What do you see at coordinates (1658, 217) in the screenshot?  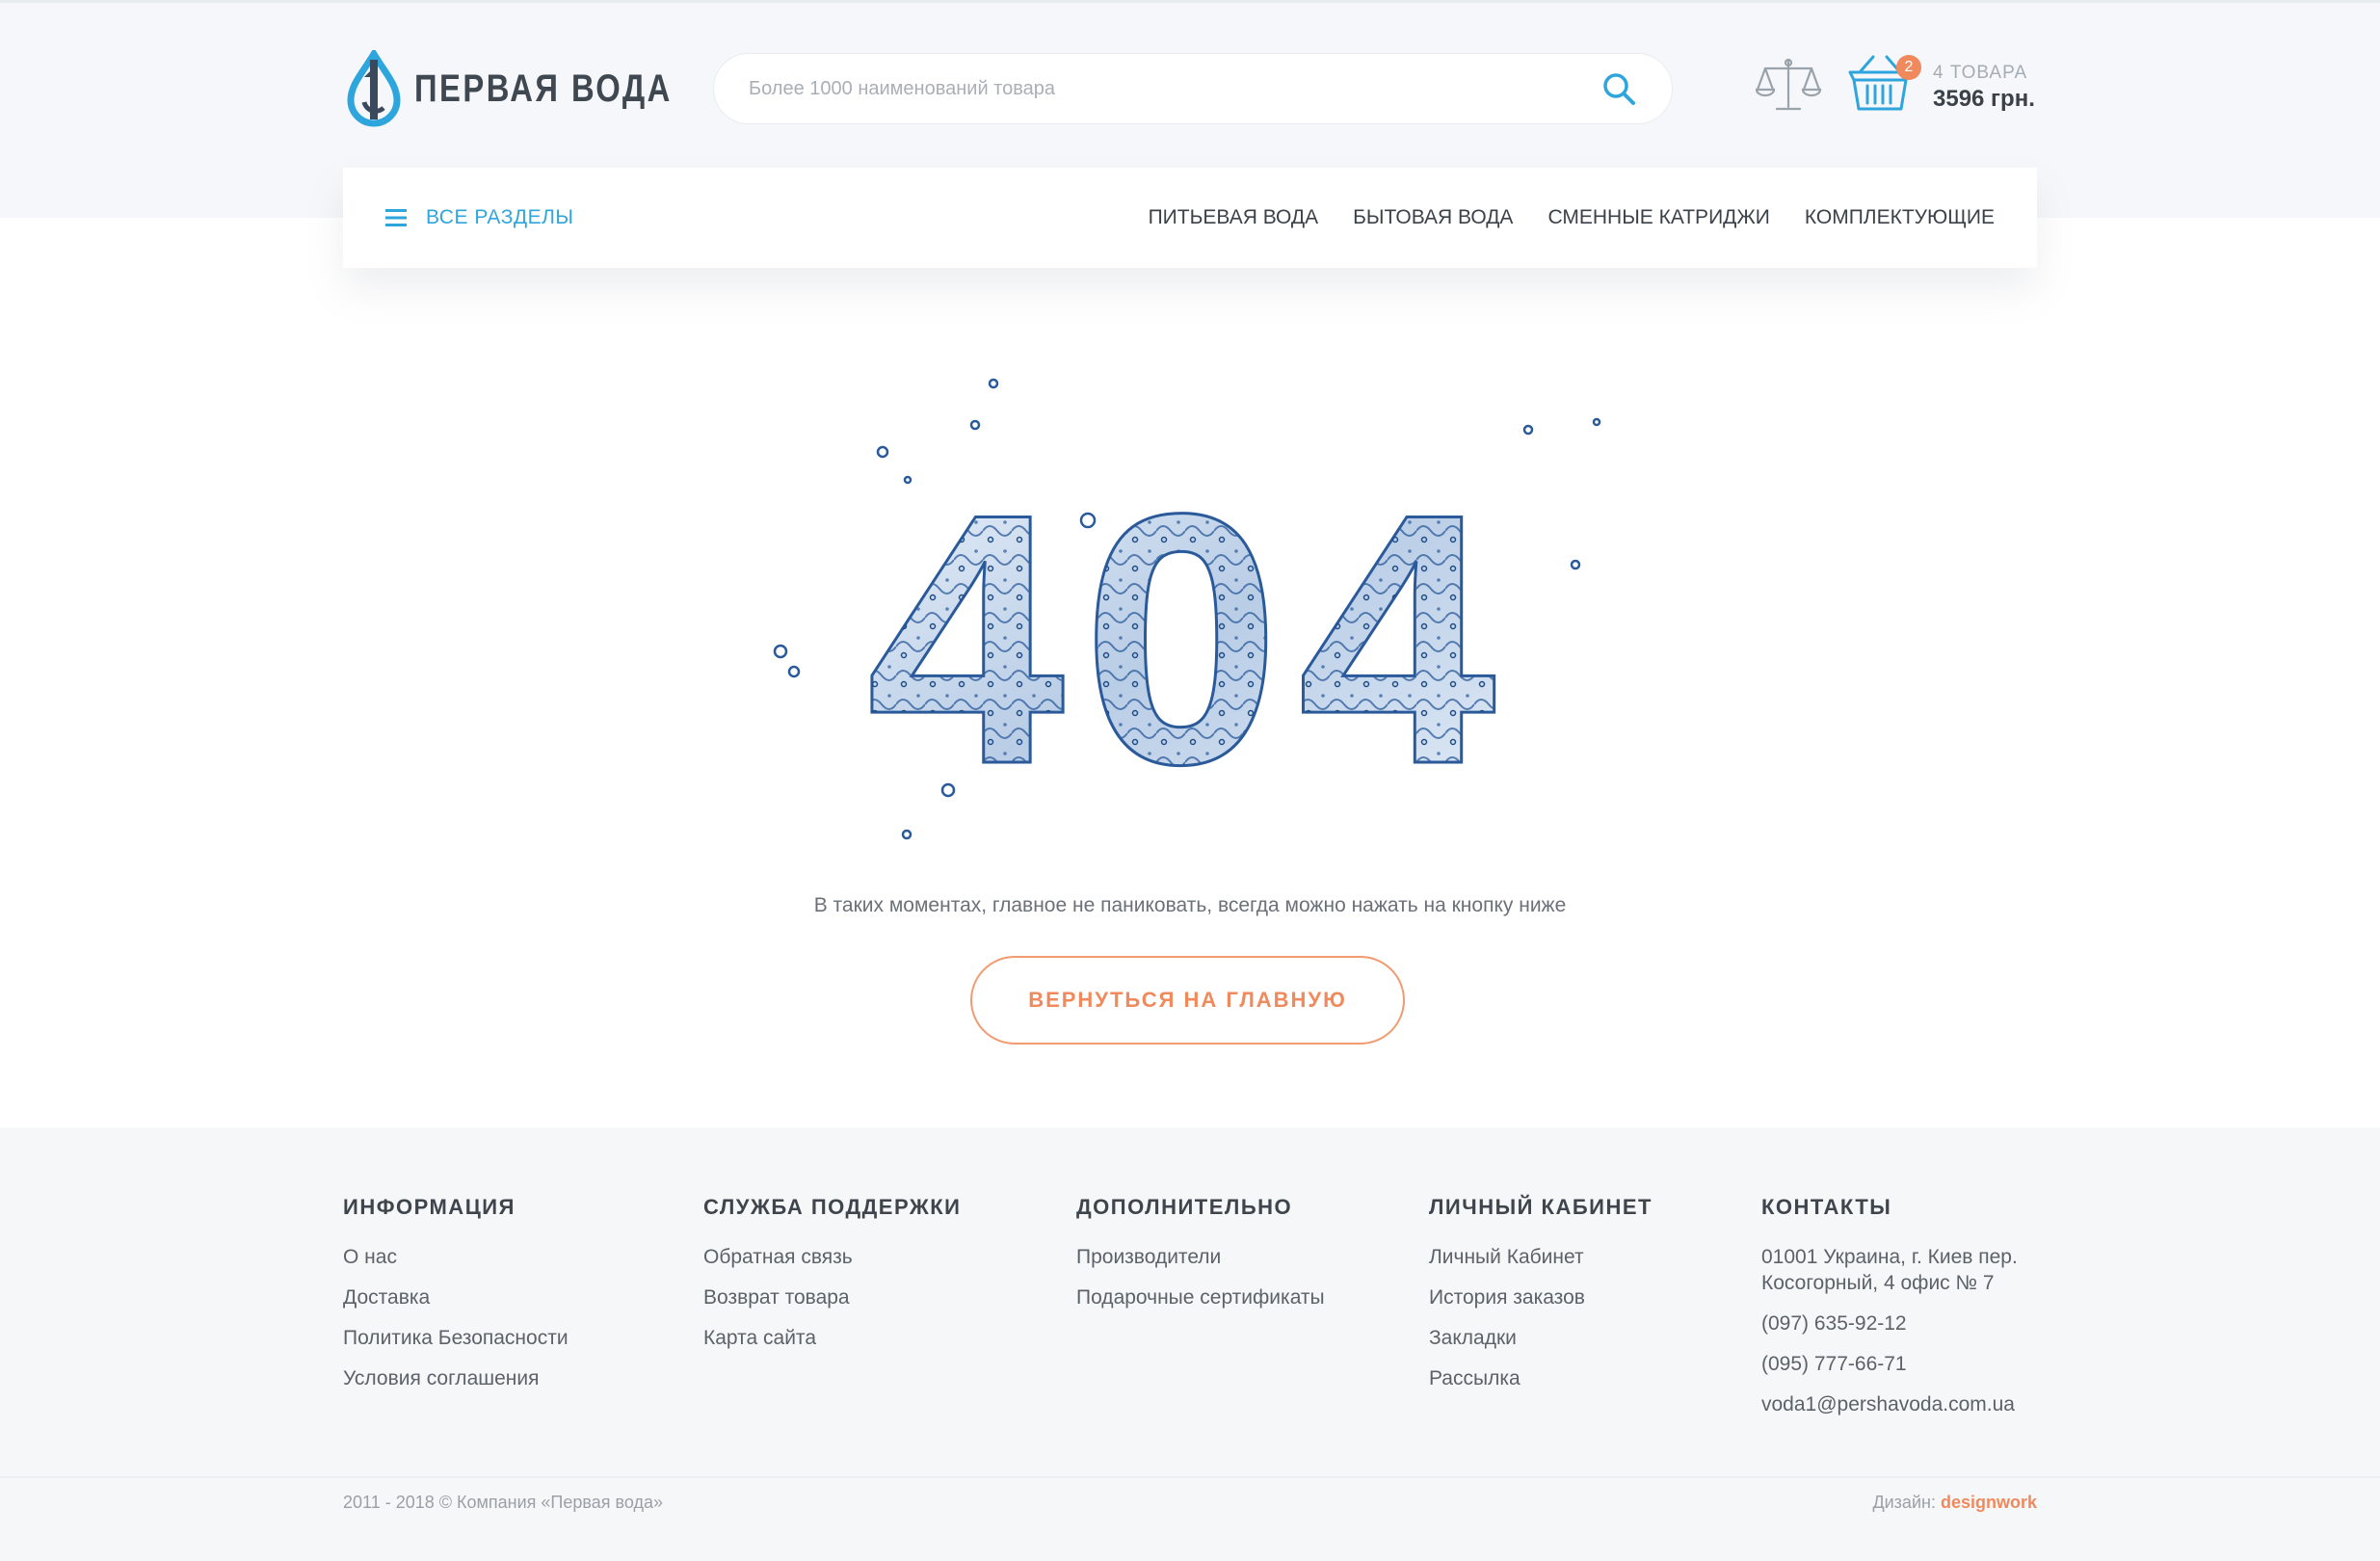 I see `nav-link-cartridges: СМЕННЫЕ КАТРИДЖИ` at bounding box center [1658, 217].